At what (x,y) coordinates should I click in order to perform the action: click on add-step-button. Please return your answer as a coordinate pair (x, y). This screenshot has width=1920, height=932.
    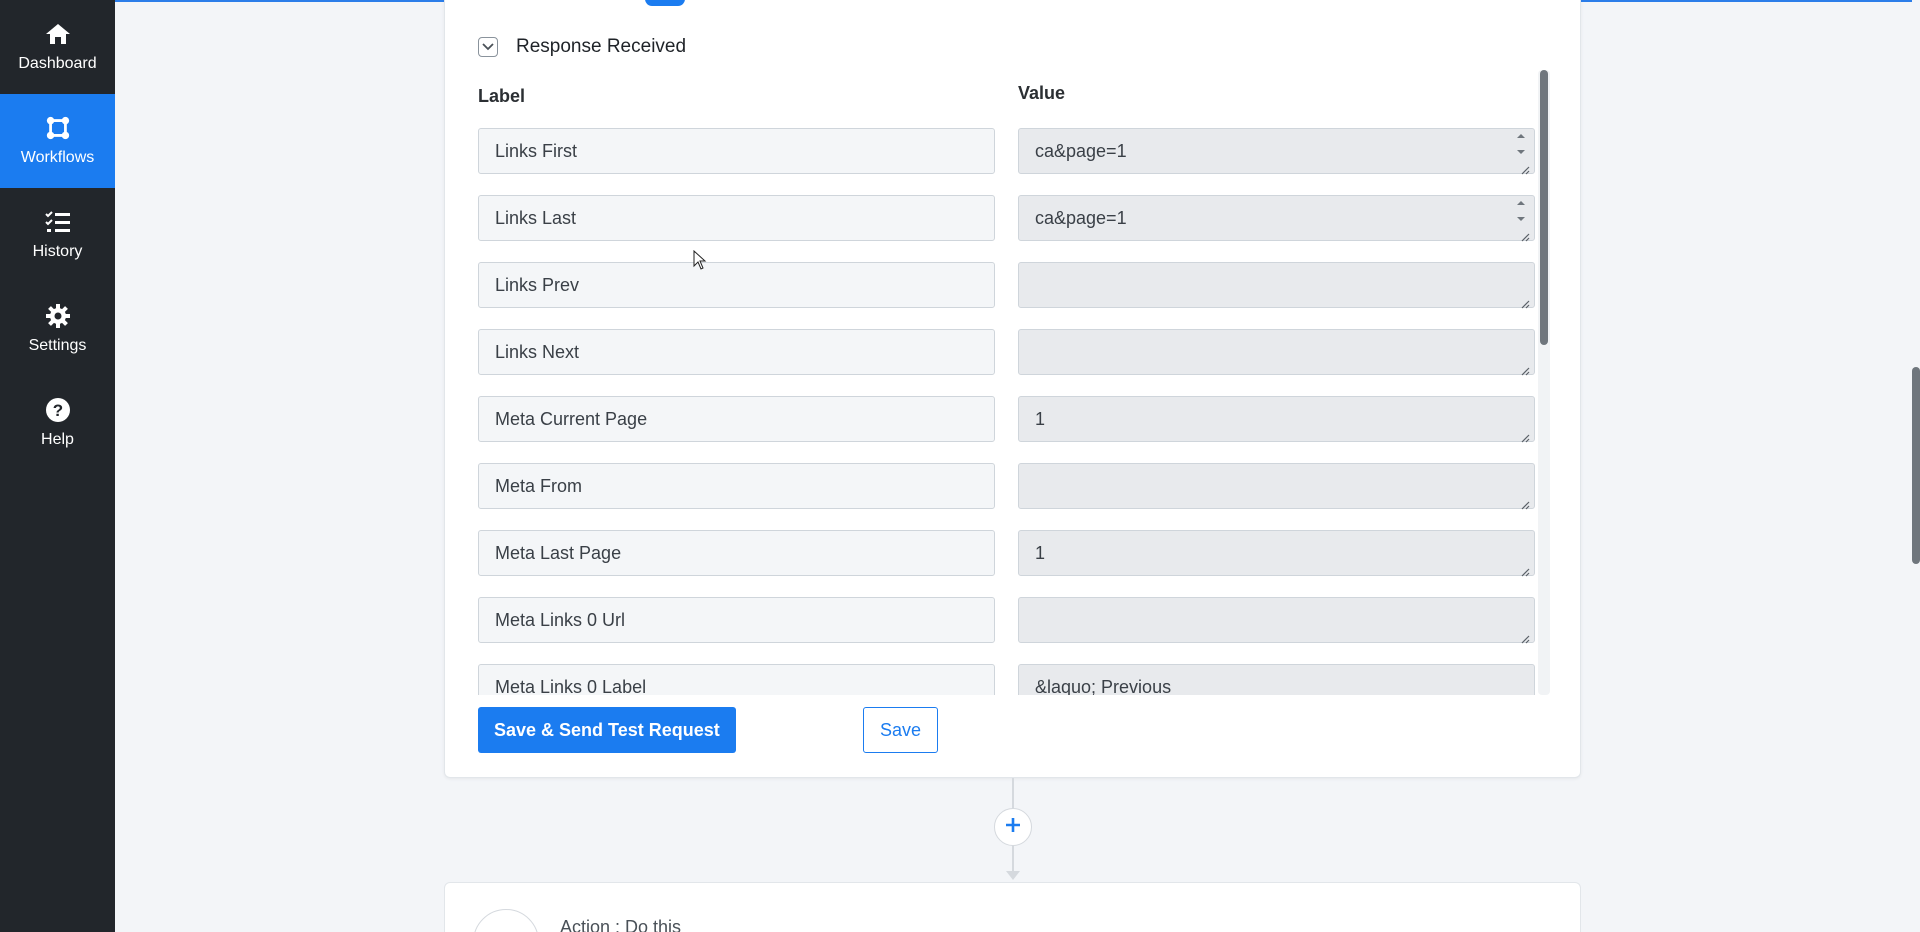
    Looking at the image, I should click on (1013, 827).